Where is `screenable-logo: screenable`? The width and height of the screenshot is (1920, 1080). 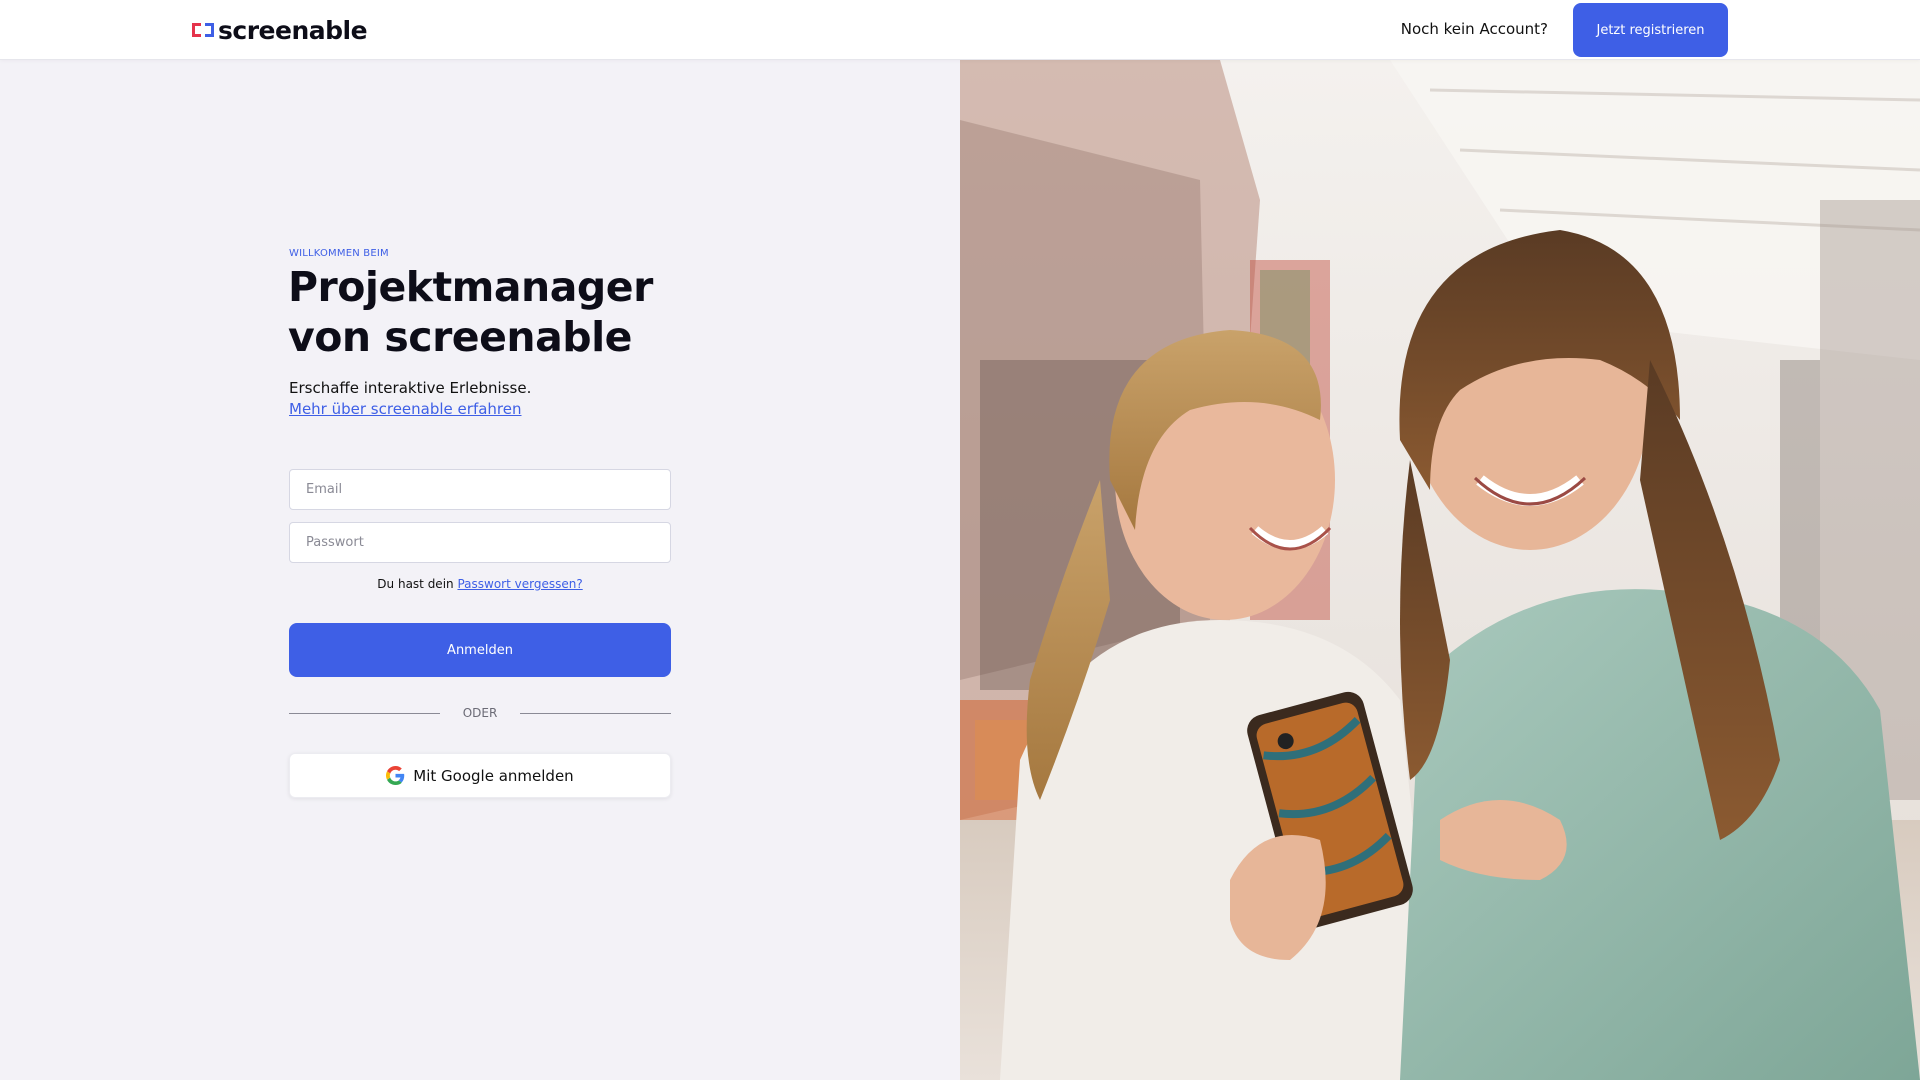 screenable-logo: screenable is located at coordinates (279, 30).